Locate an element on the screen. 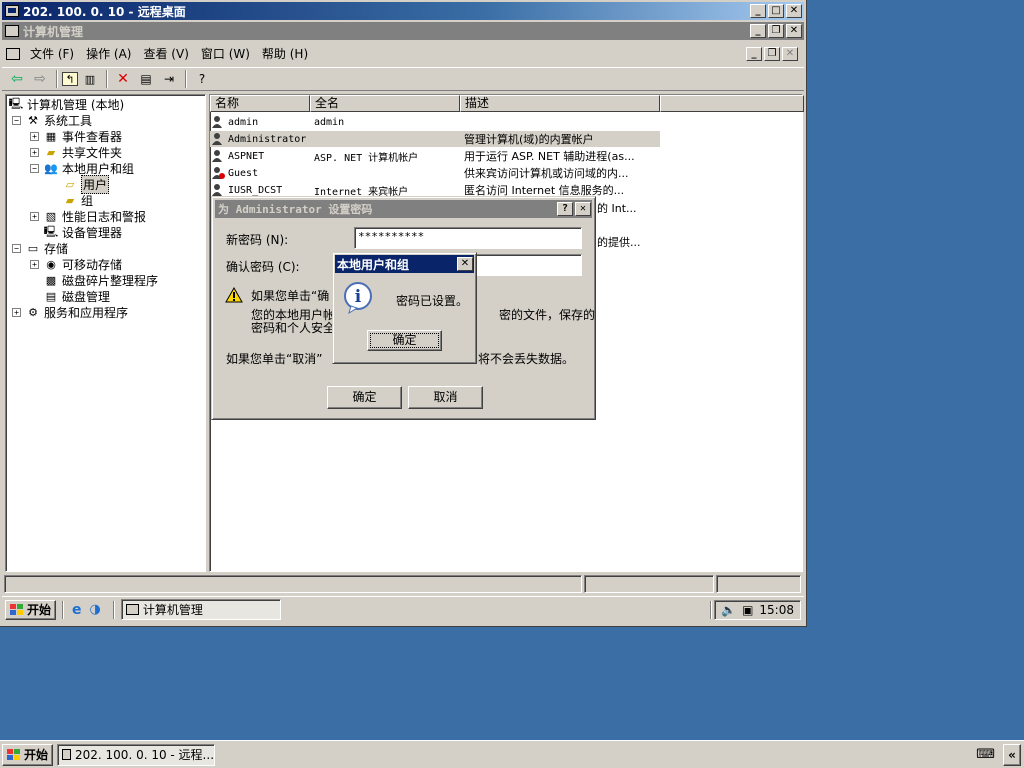  tree-item-event-viewer: + ▦ 事件查看器 is located at coordinates (76, 136).